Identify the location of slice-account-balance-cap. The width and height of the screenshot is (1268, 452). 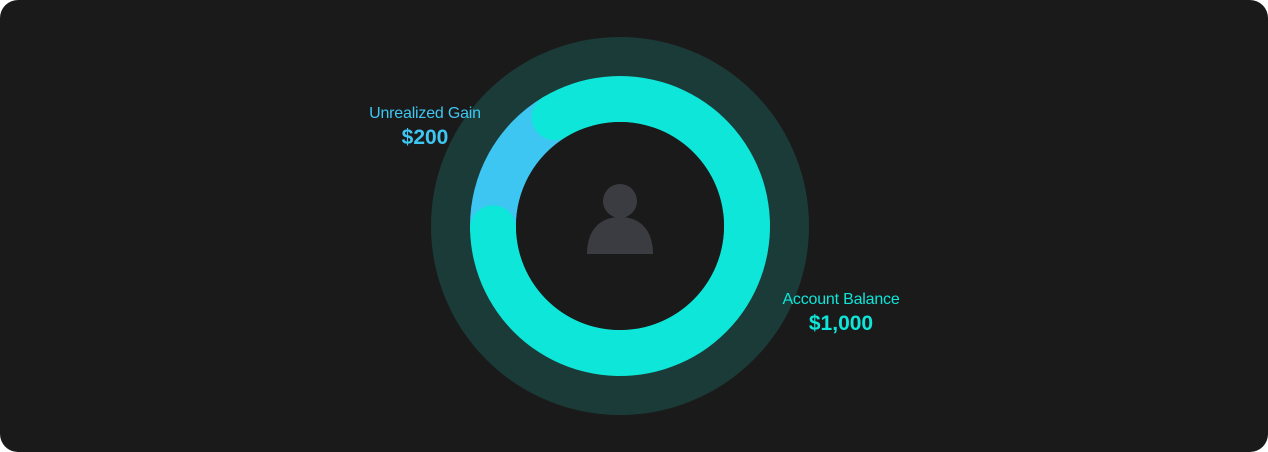
(554, 117).